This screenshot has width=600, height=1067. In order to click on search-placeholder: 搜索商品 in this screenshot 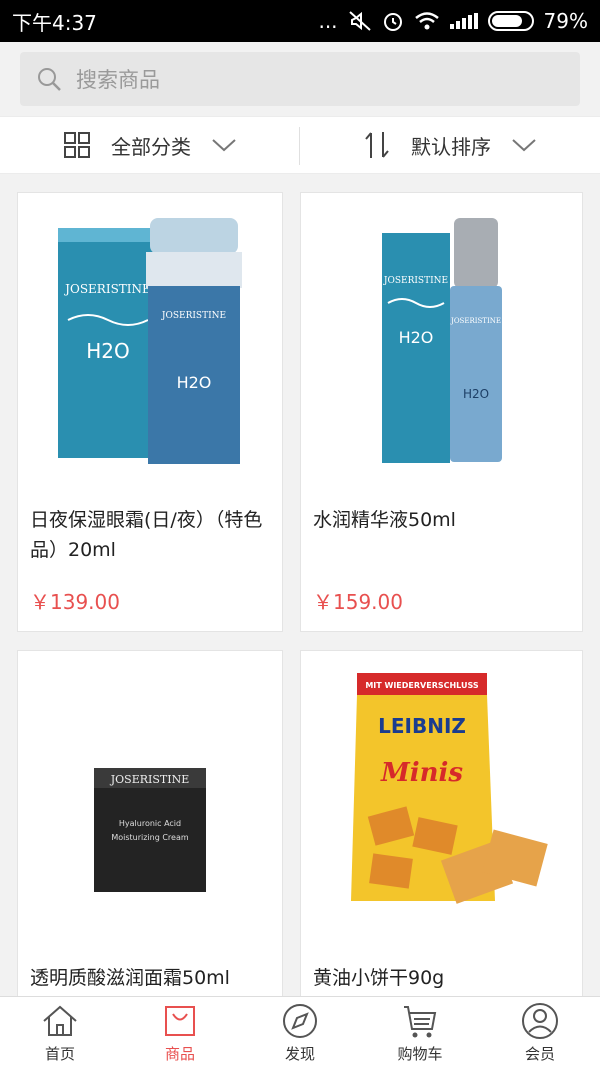, I will do `click(118, 80)`.